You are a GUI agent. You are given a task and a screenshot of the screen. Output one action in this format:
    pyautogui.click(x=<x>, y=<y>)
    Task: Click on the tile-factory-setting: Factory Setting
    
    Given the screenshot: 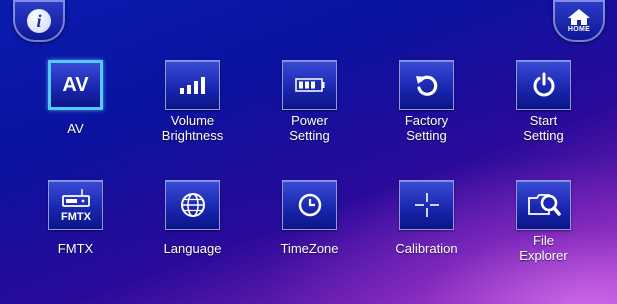 What is the action you would take?
    pyautogui.click(x=426, y=120)
    